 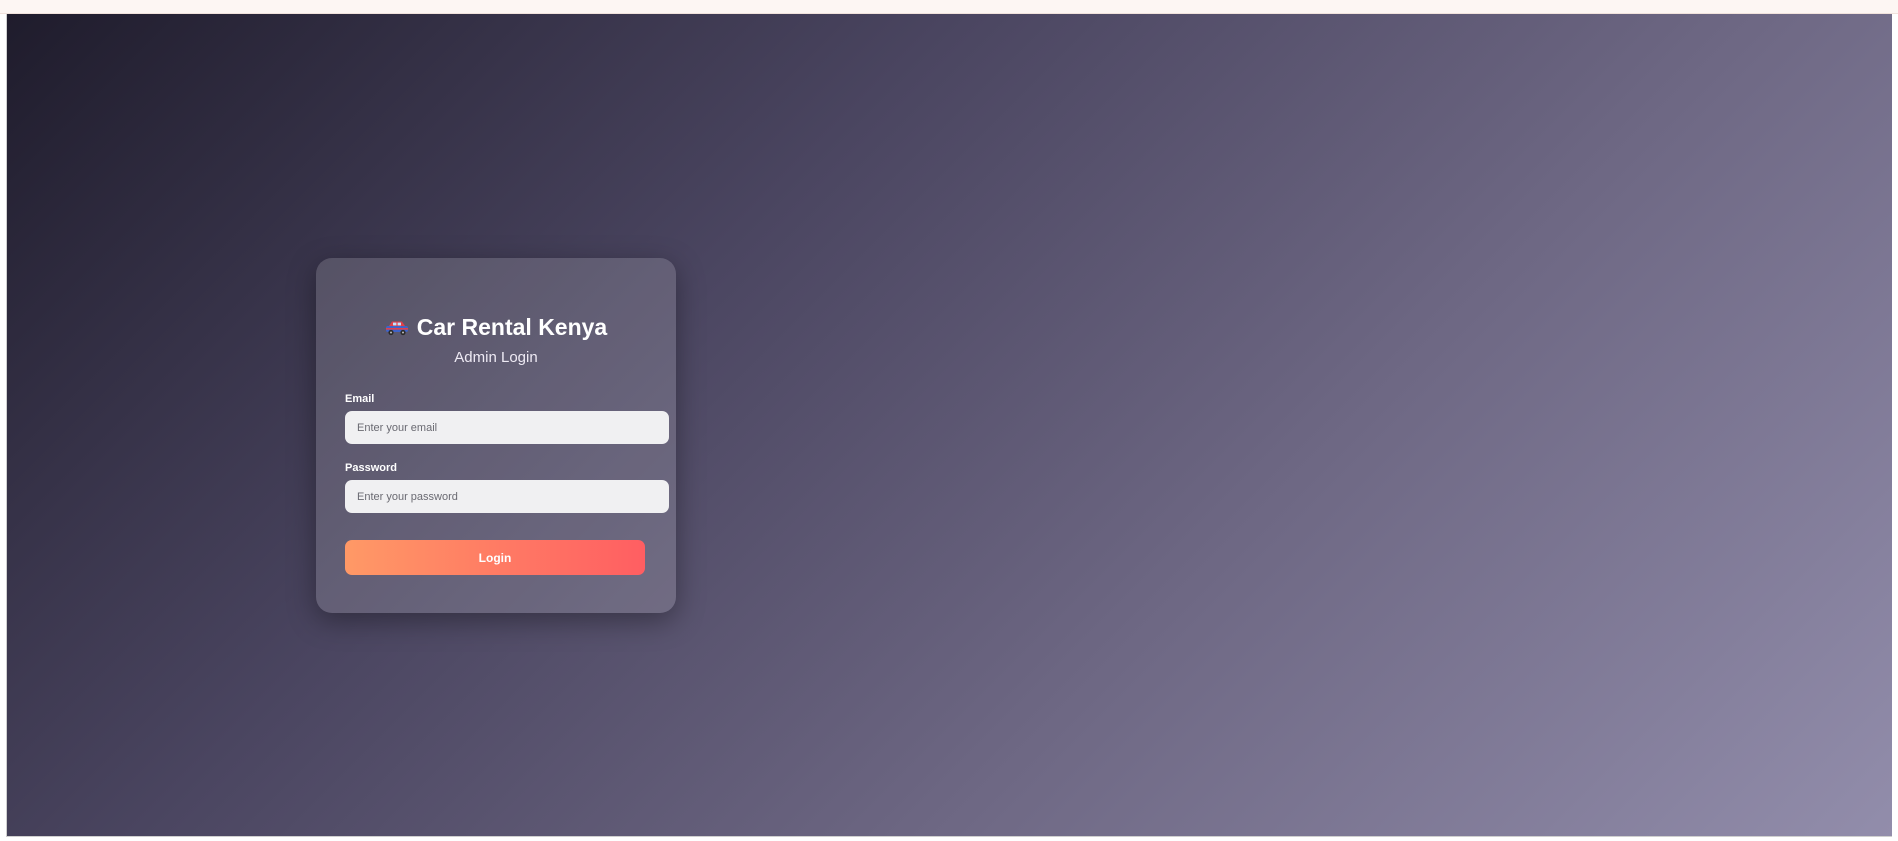 I want to click on car-icon, so click(x=397, y=328).